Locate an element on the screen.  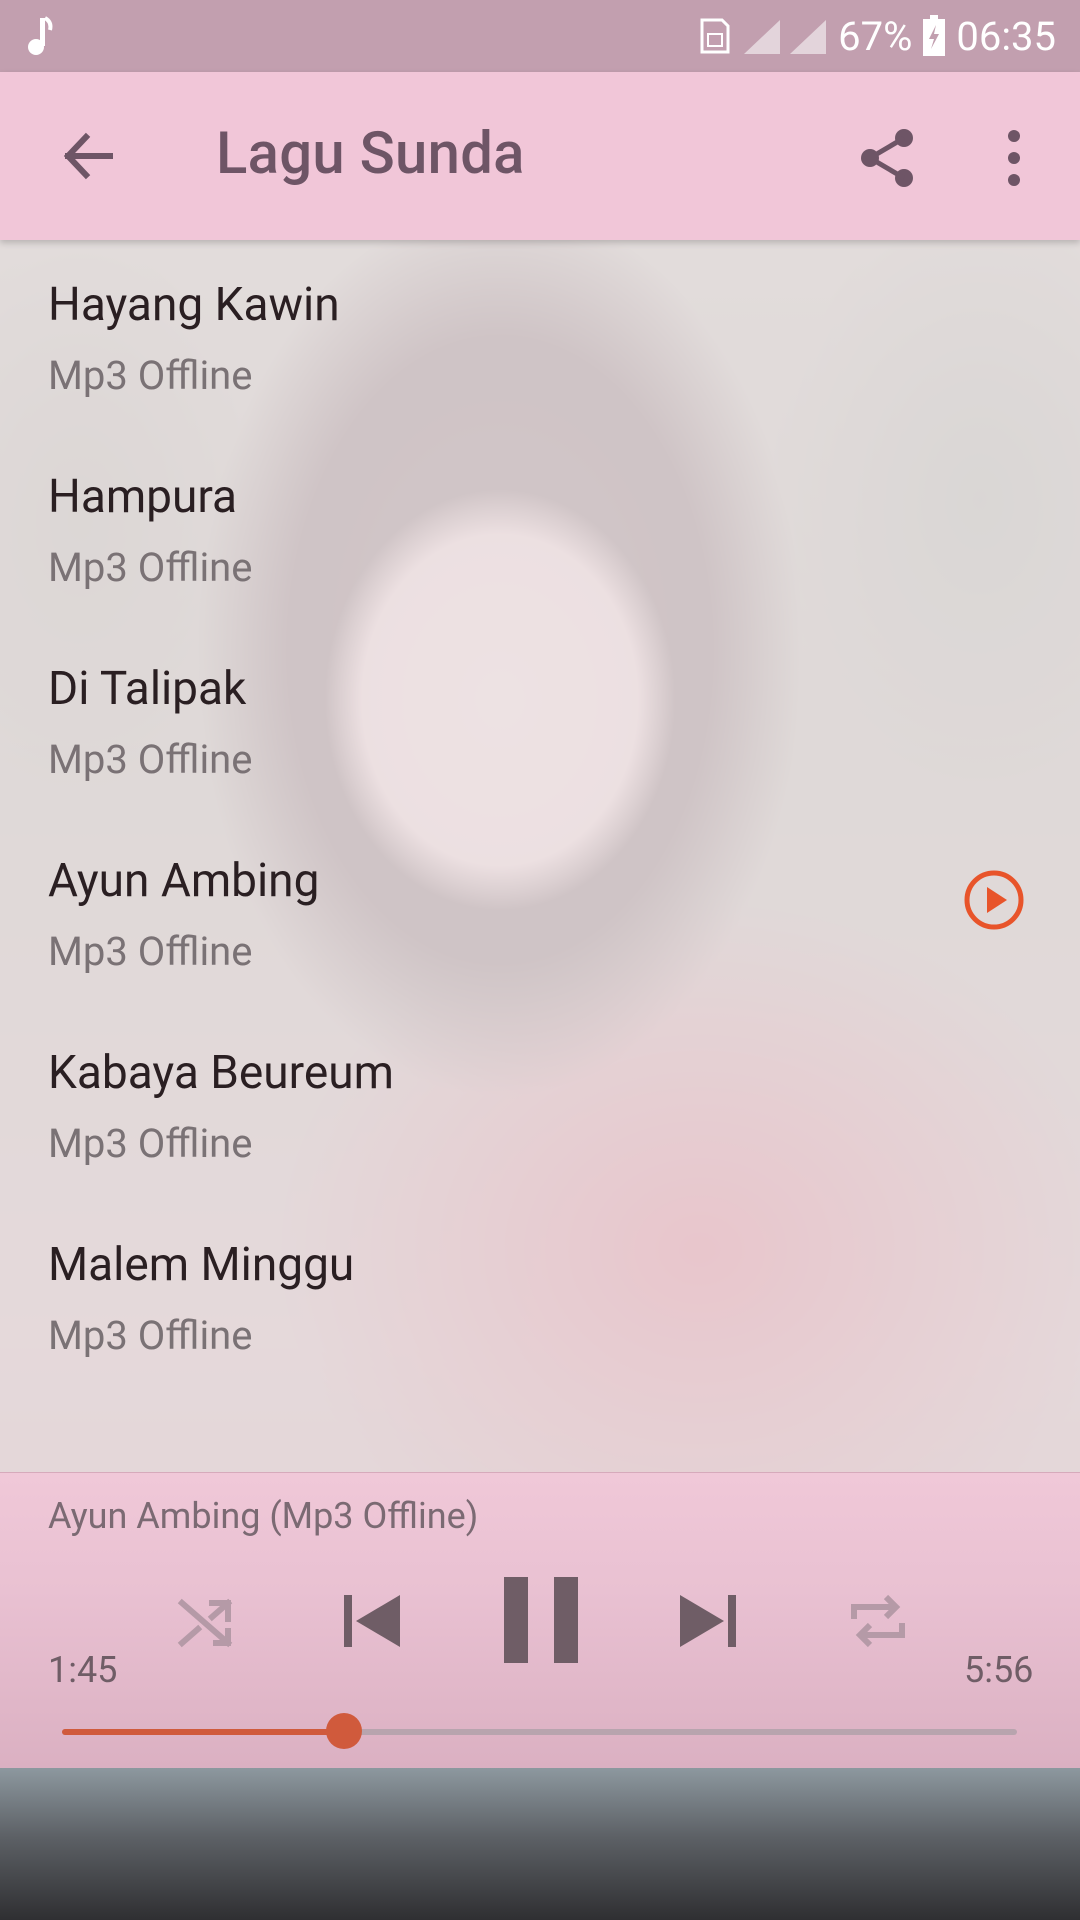
repeat-icon is located at coordinates (878, 1621).